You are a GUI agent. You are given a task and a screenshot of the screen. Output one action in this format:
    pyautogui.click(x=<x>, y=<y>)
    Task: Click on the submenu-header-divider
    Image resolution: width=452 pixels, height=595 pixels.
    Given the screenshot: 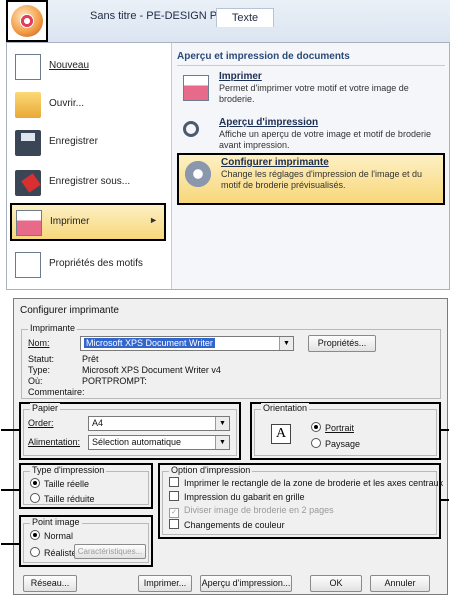 What is the action you would take?
    pyautogui.click(x=311, y=65)
    